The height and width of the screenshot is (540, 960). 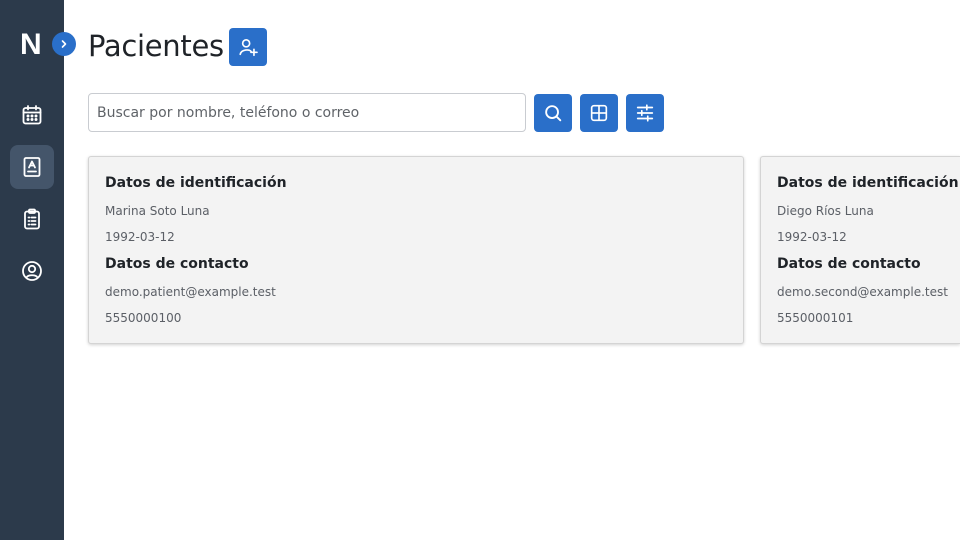 I want to click on search-input, so click(x=307, y=112).